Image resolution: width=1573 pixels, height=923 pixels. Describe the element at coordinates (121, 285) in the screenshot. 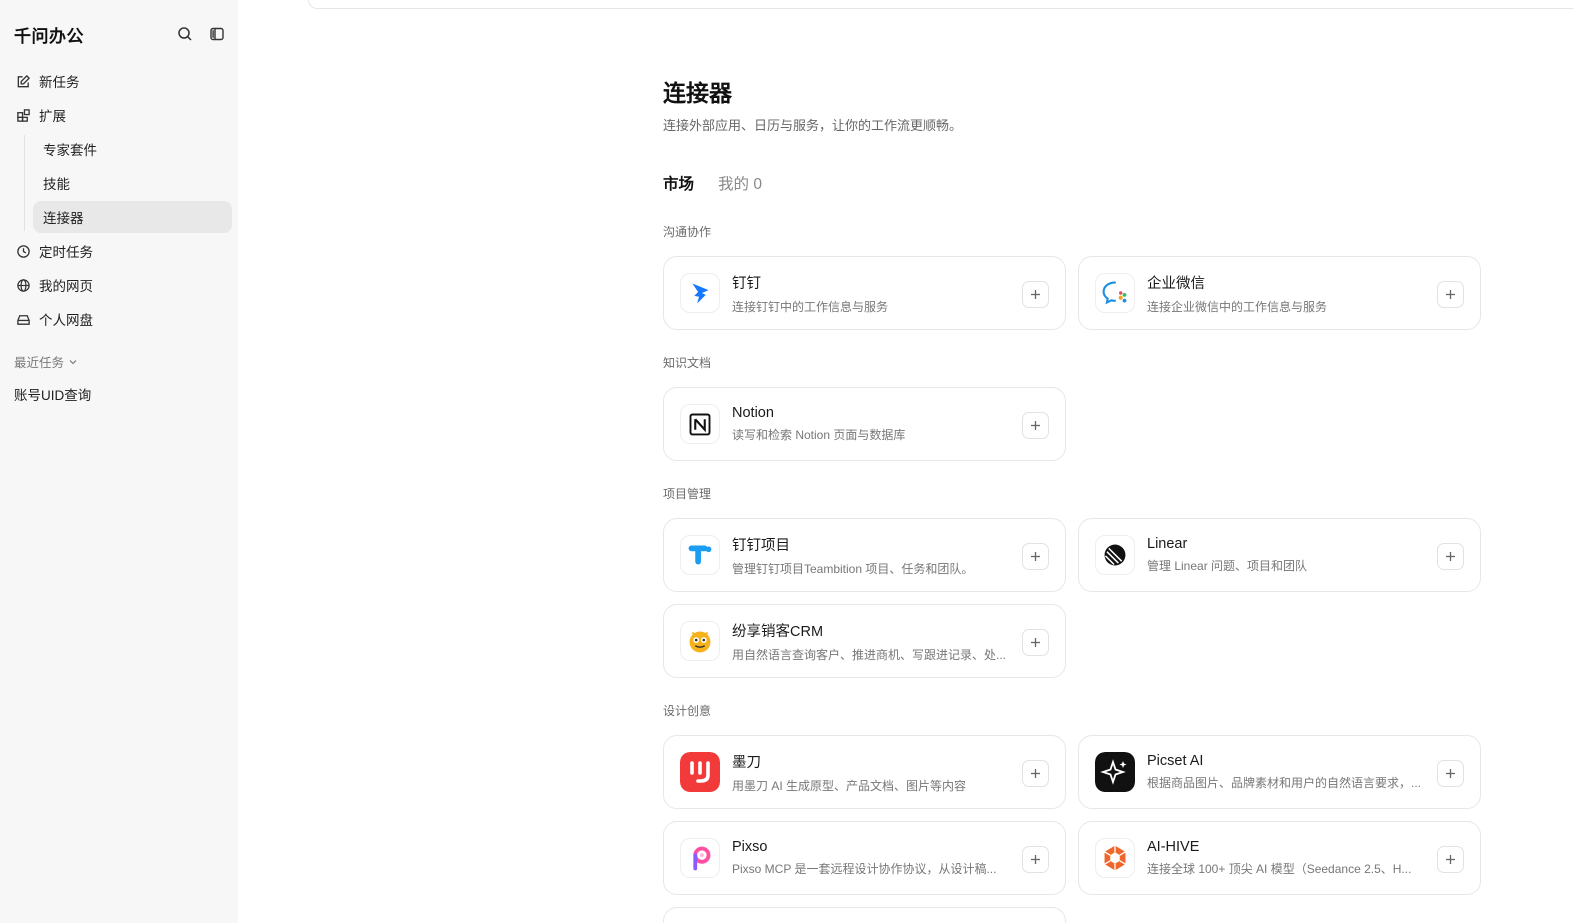

I see `sidebar-item-my-pages: 我的网页` at that location.